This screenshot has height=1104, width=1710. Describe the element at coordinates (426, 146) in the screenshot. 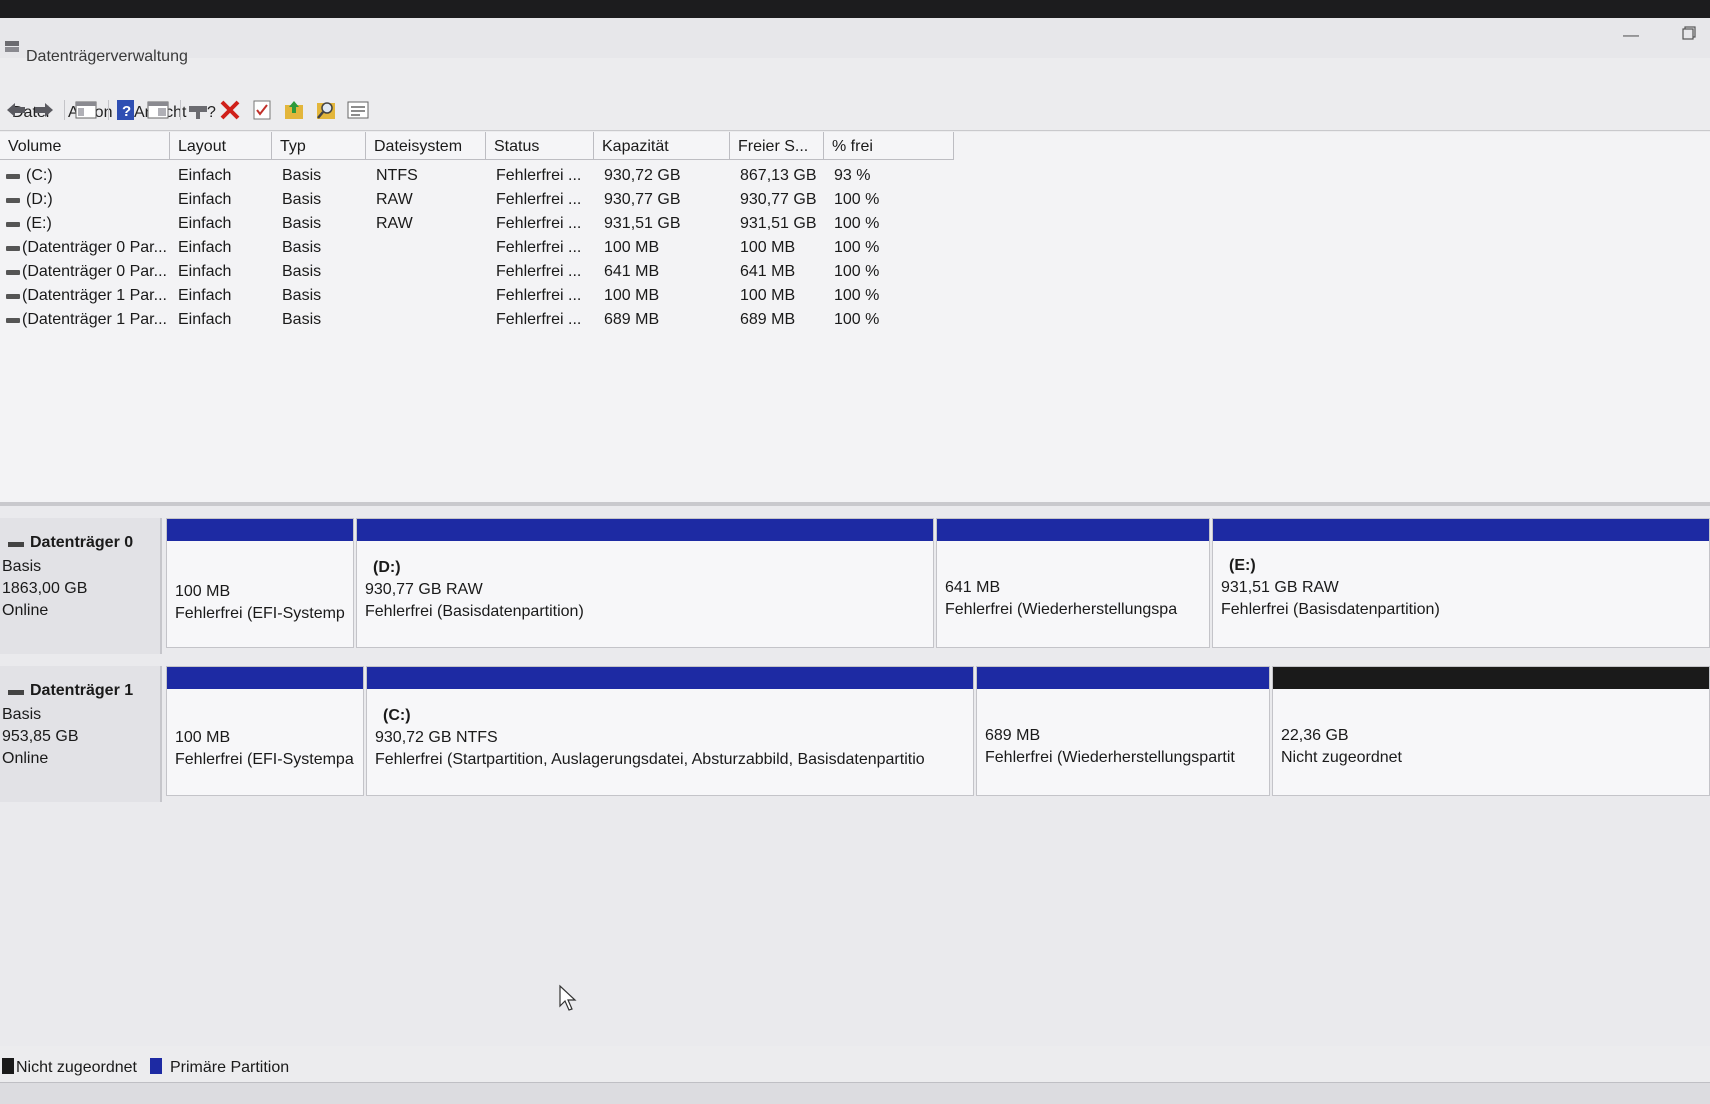

I see `col-dateisystem: Dateisystem` at that location.